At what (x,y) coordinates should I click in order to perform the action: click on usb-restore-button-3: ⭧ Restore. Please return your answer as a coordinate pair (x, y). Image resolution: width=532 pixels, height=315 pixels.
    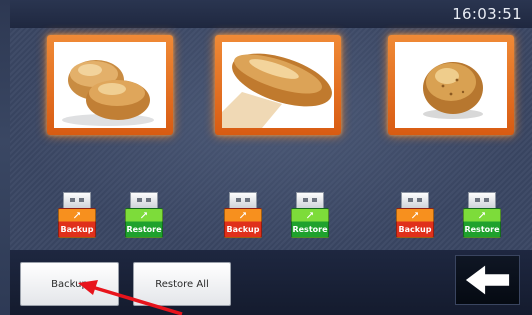
    Looking at the image, I should click on (482, 218).